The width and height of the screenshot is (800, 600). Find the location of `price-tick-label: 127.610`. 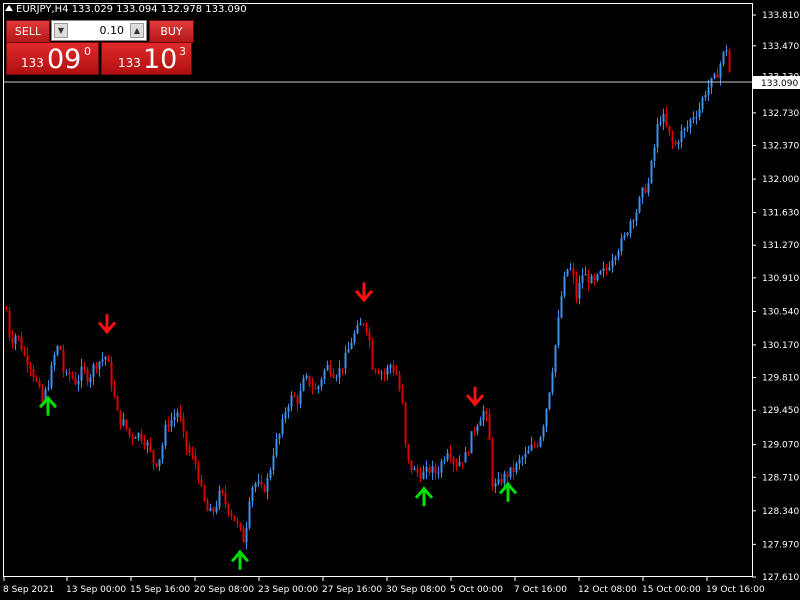

price-tick-label: 127.610 is located at coordinates (780, 578).